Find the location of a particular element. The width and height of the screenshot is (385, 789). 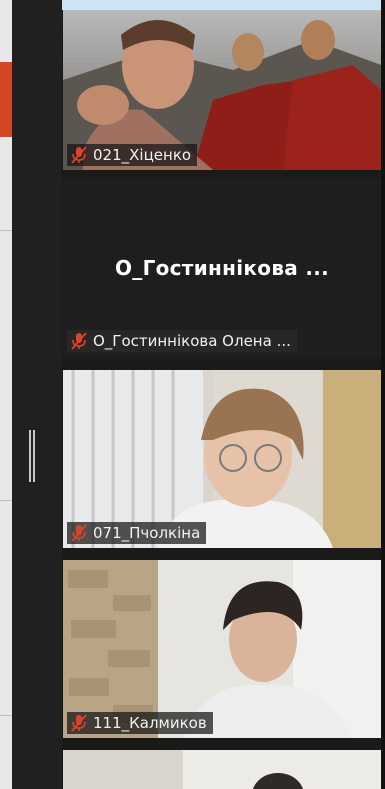

participant-name: 111_Калмиков is located at coordinates (150, 723).